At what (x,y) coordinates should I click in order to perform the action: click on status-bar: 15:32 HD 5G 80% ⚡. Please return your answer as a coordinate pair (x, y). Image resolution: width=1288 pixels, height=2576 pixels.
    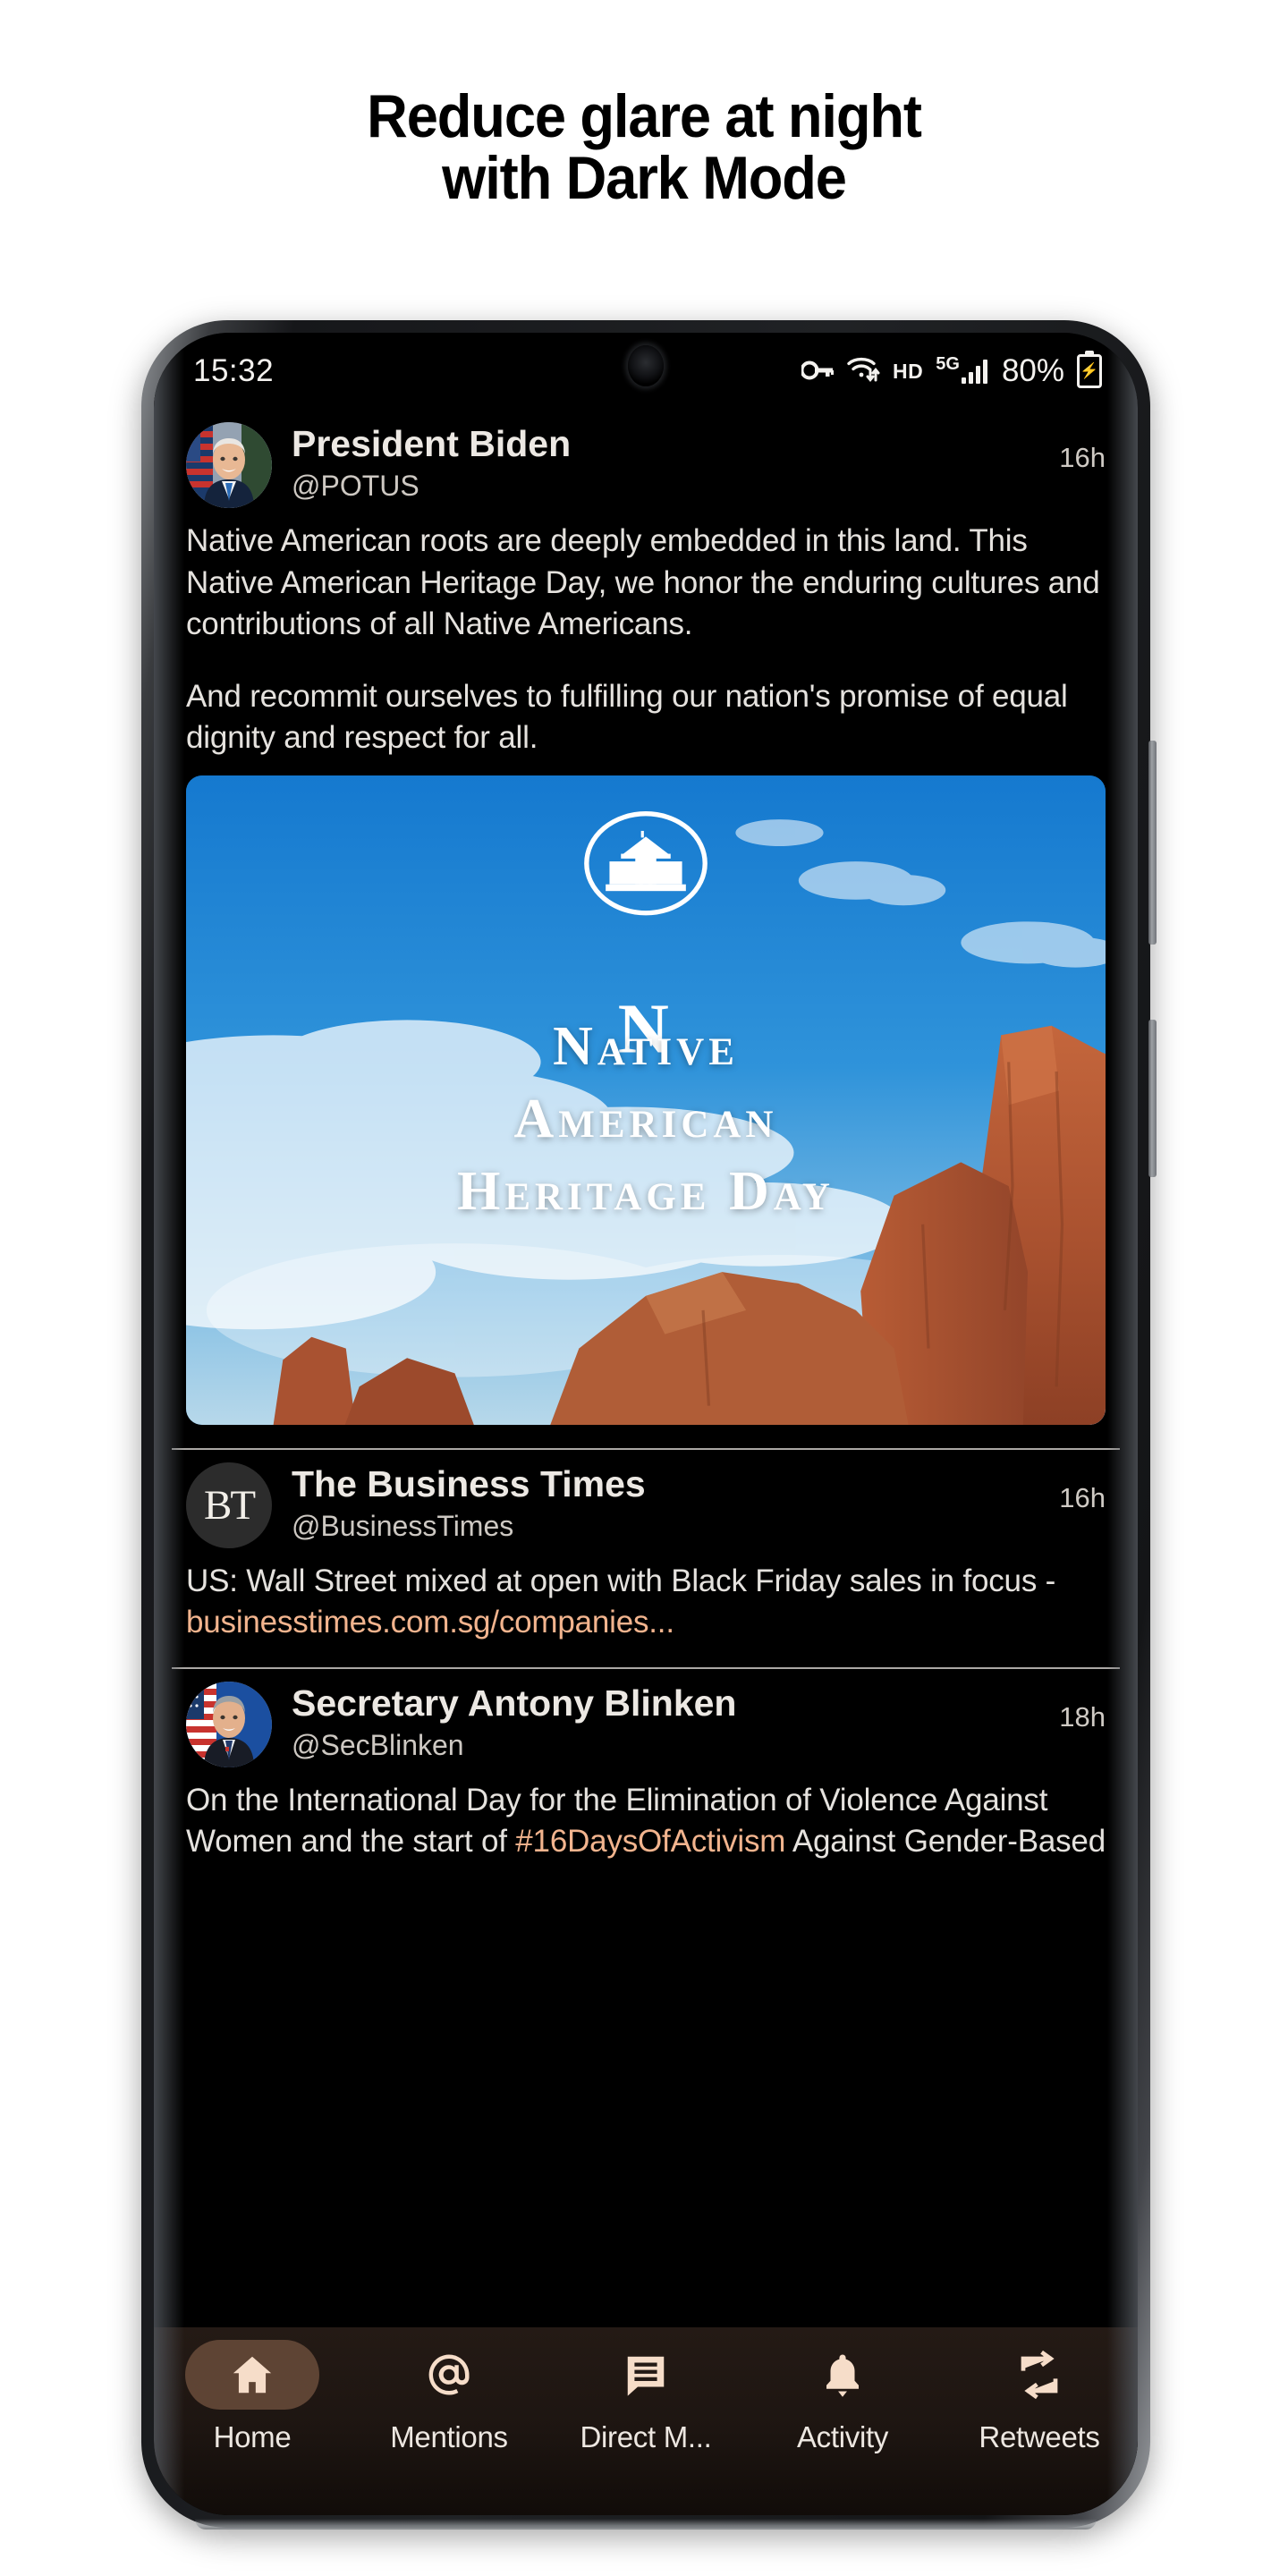
    Looking at the image, I should click on (646, 371).